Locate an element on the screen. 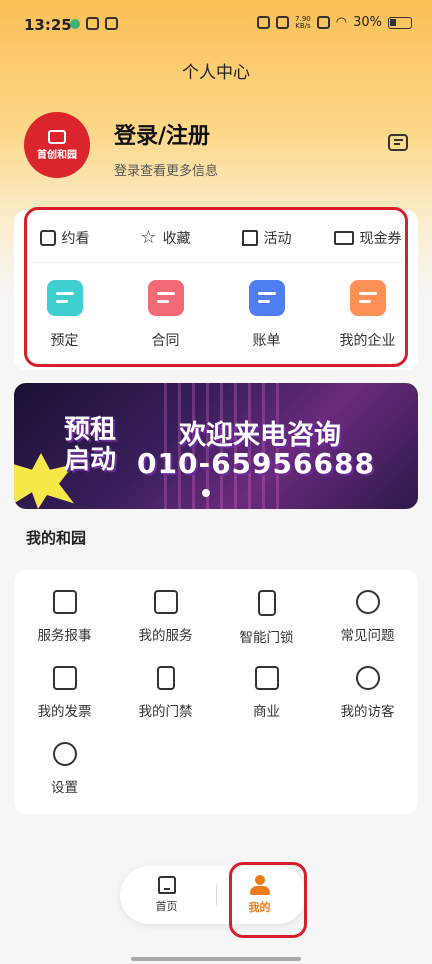  service-label: 常见问题 is located at coordinates (367, 636).